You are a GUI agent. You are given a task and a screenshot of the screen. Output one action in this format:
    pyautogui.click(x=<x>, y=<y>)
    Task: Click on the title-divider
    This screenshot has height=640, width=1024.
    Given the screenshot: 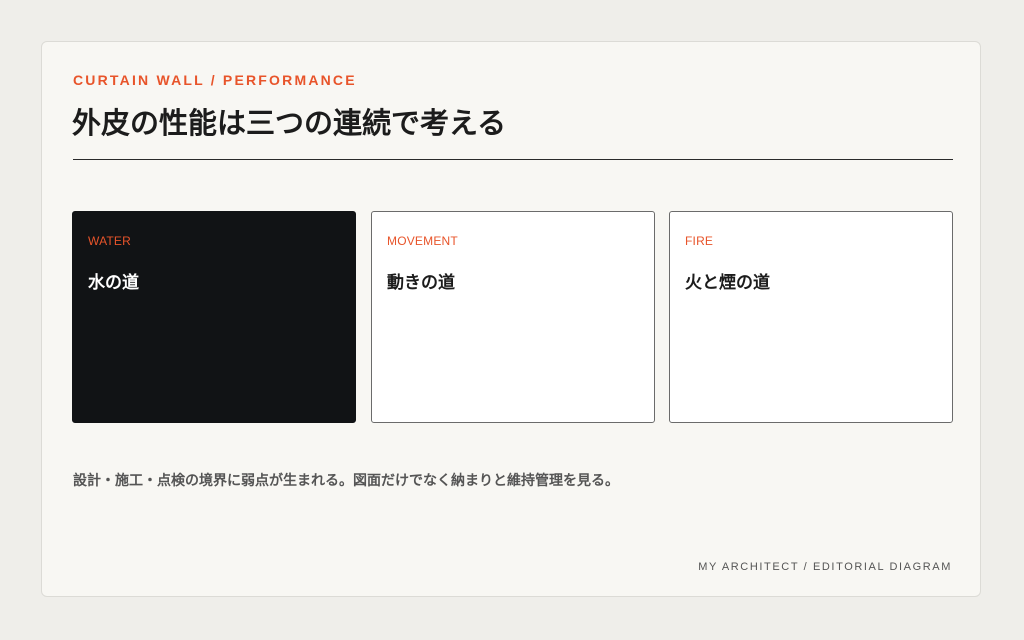 What is the action you would take?
    pyautogui.click(x=513, y=159)
    